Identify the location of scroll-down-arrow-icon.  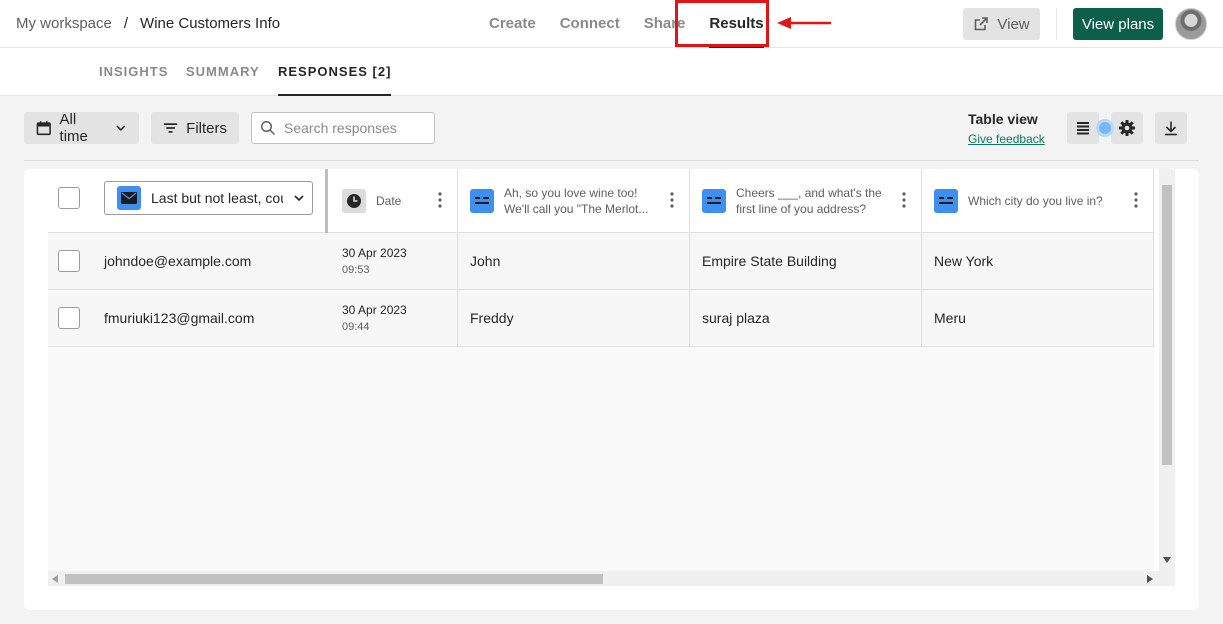
(1167, 560).